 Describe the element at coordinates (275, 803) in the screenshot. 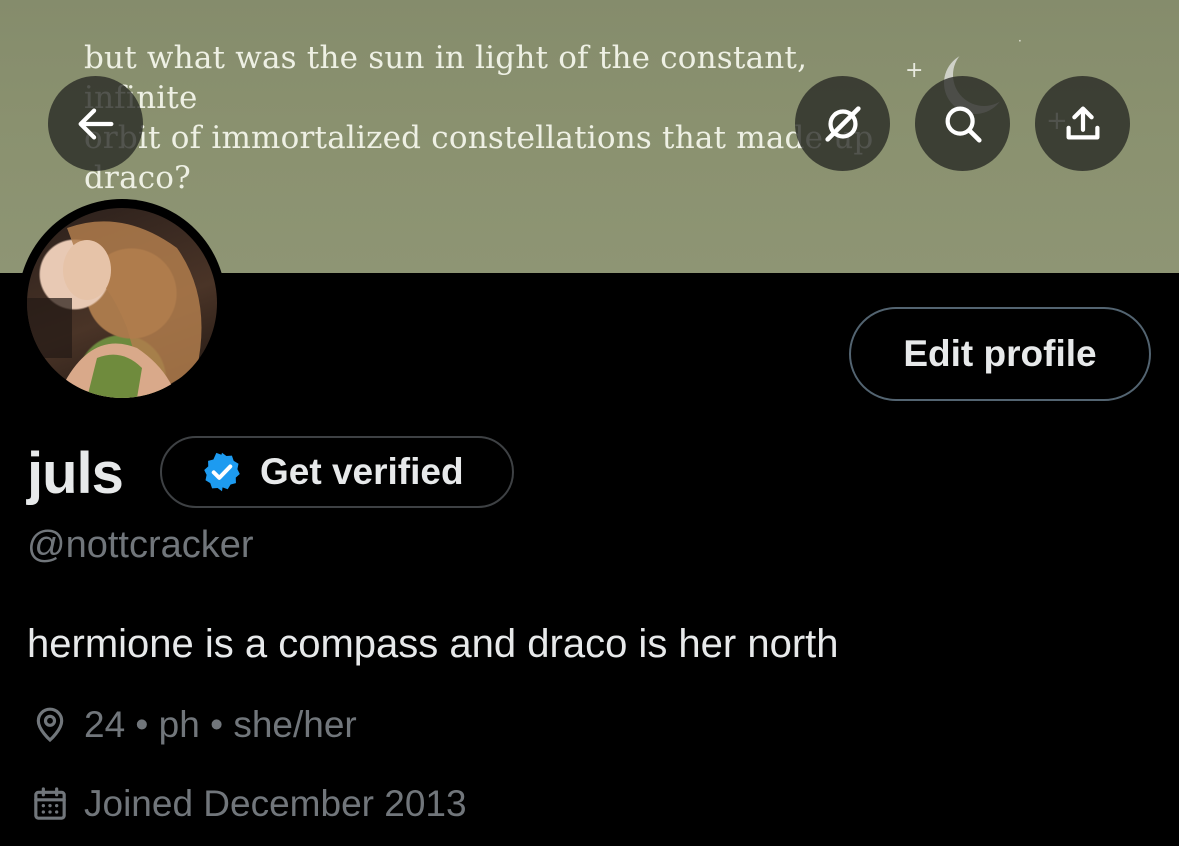

I see `joined-date-text: Joined December 2013` at that location.